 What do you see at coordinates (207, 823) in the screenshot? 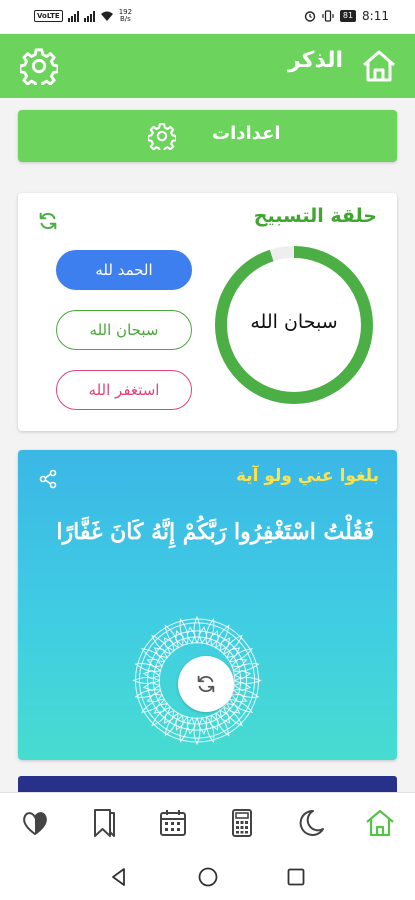
I see `bottom-nav` at bounding box center [207, 823].